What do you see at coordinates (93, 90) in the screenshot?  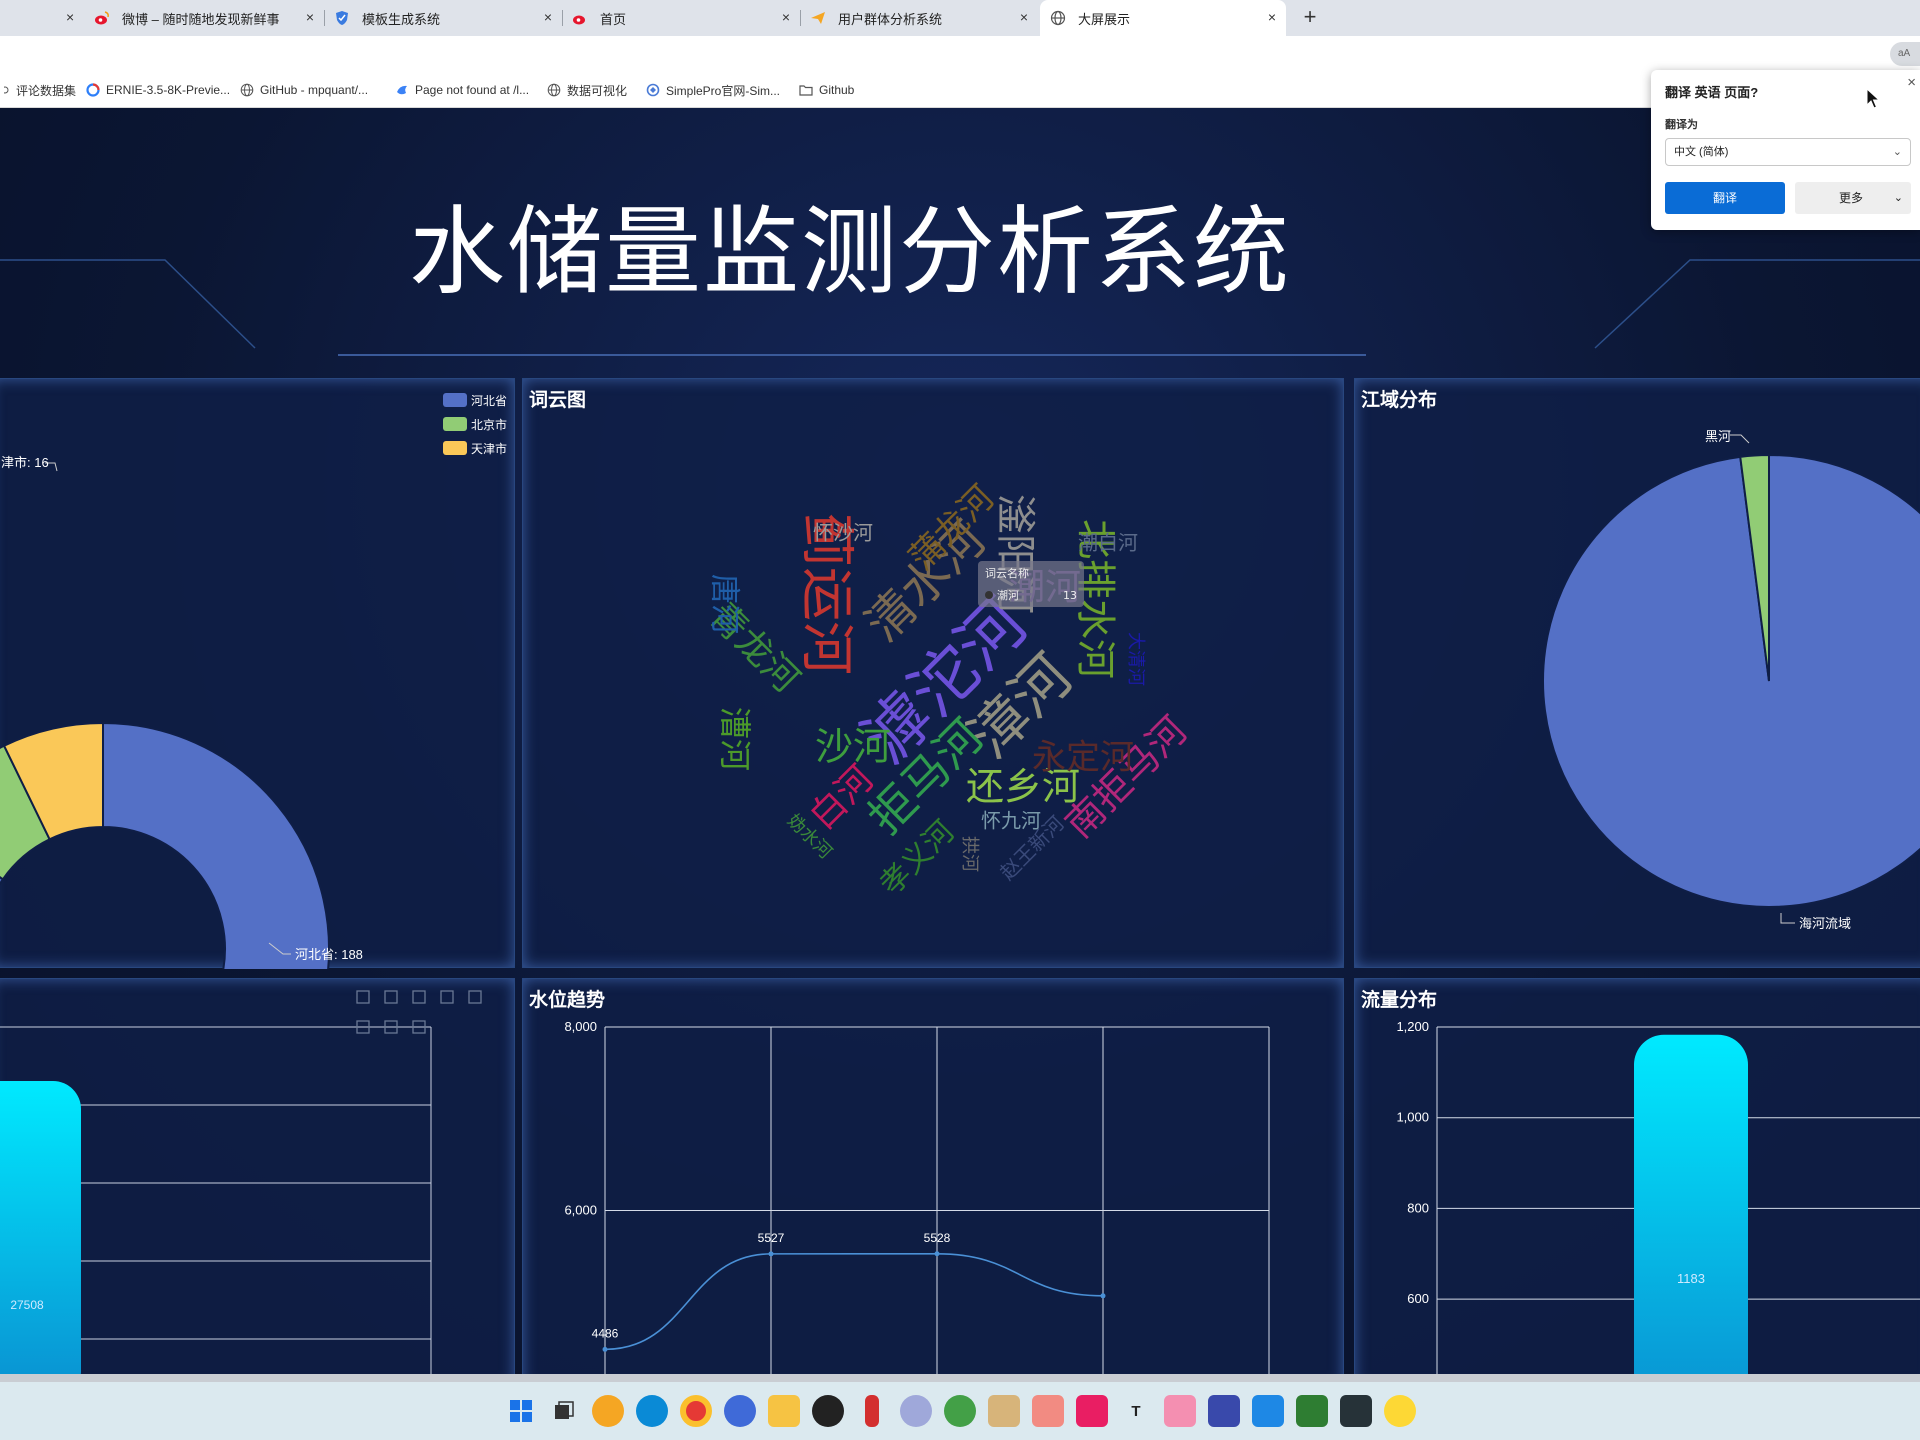 I see `ernie-icon` at bounding box center [93, 90].